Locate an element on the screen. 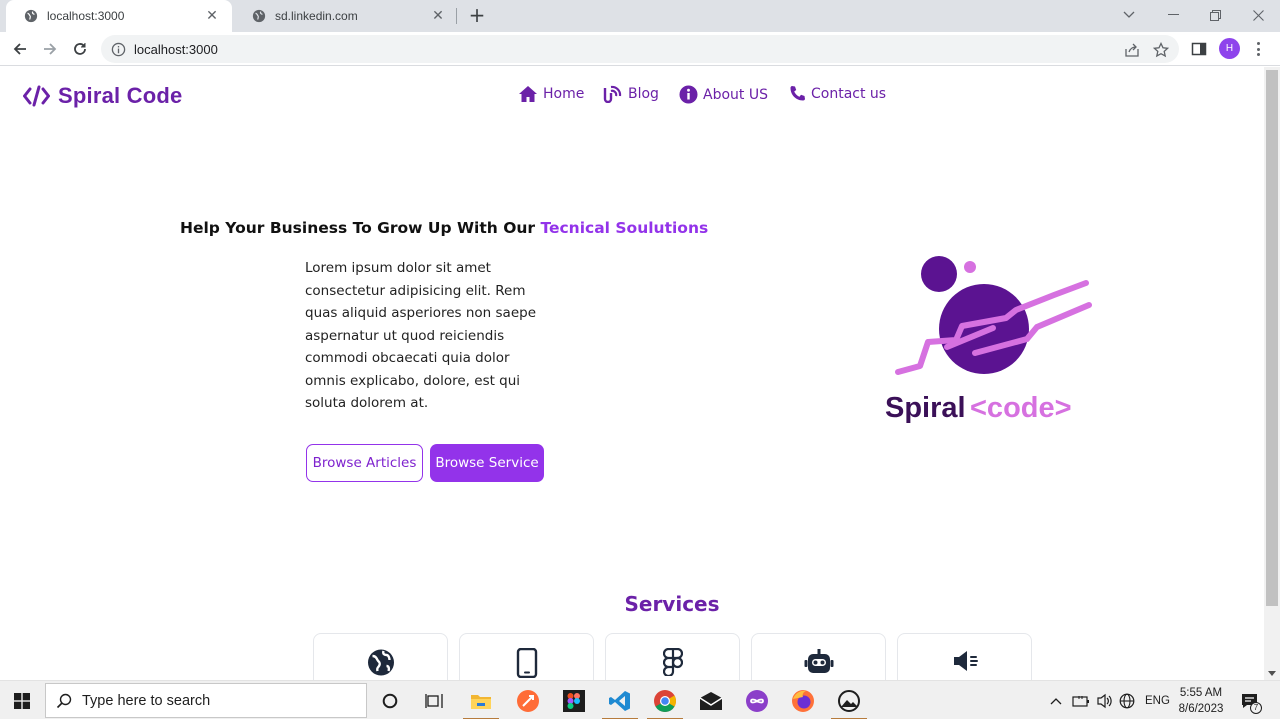 The image size is (1280, 719). battery-icon is located at coordinates (1081, 701).